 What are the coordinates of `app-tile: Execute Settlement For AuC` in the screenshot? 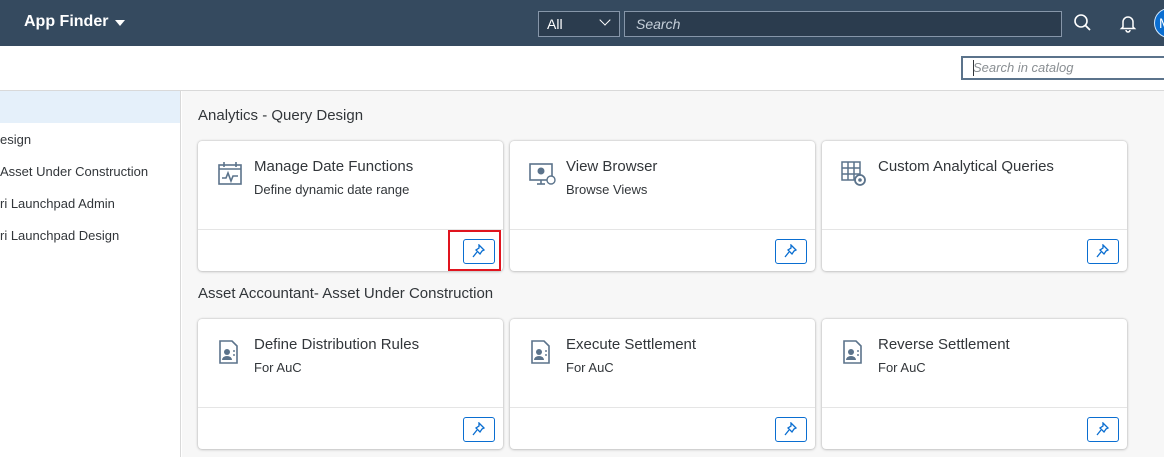 It's located at (662, 384).